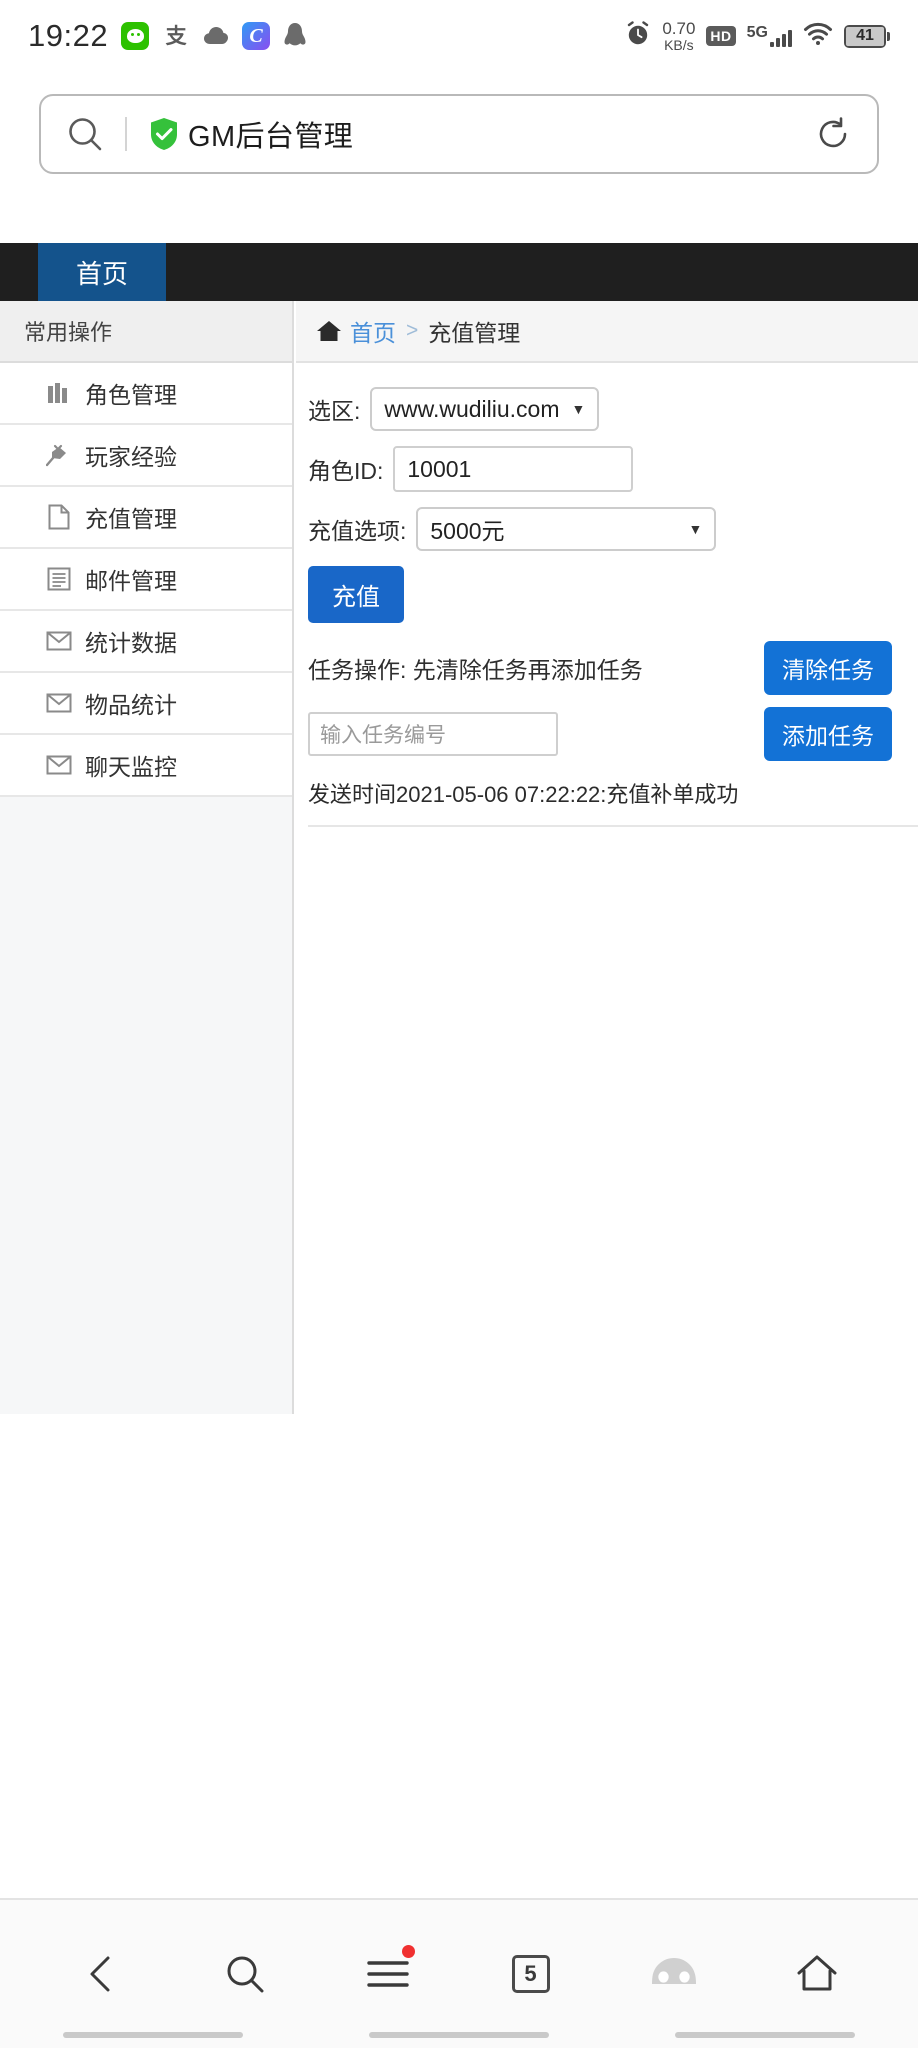  I want to click on file-icon, so click(59, 517).